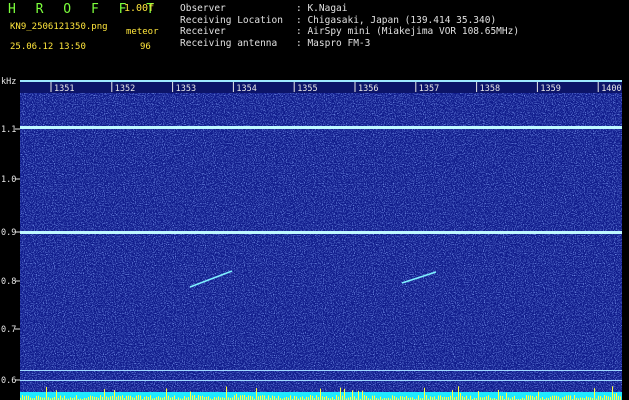  Describe the element at coordinates (321, 81) in the screenshot. I see `time-strip-edge` at that location.